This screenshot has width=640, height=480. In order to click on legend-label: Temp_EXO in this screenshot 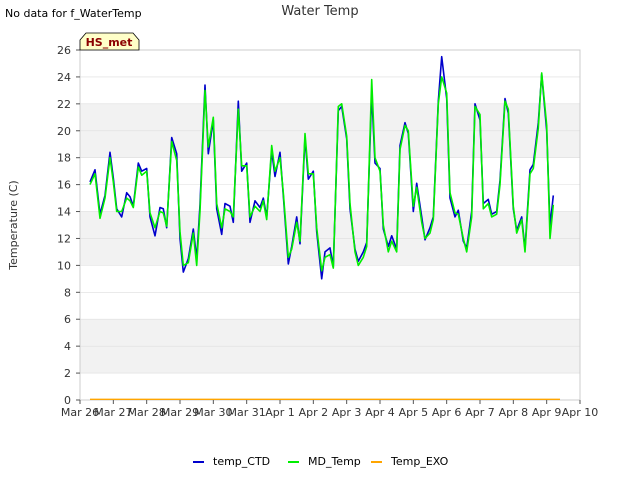, I will do `click(419, 461)`.